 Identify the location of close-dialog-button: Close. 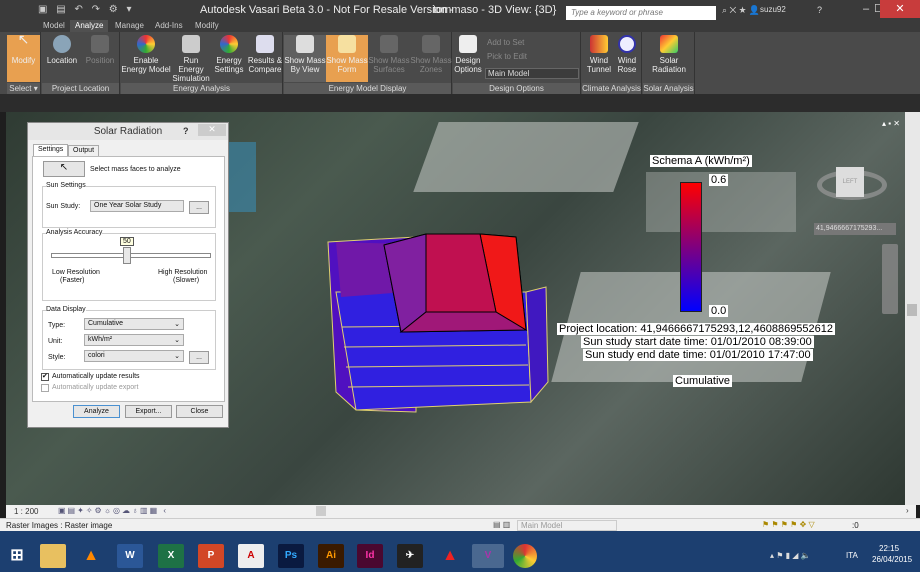
(199, 411).